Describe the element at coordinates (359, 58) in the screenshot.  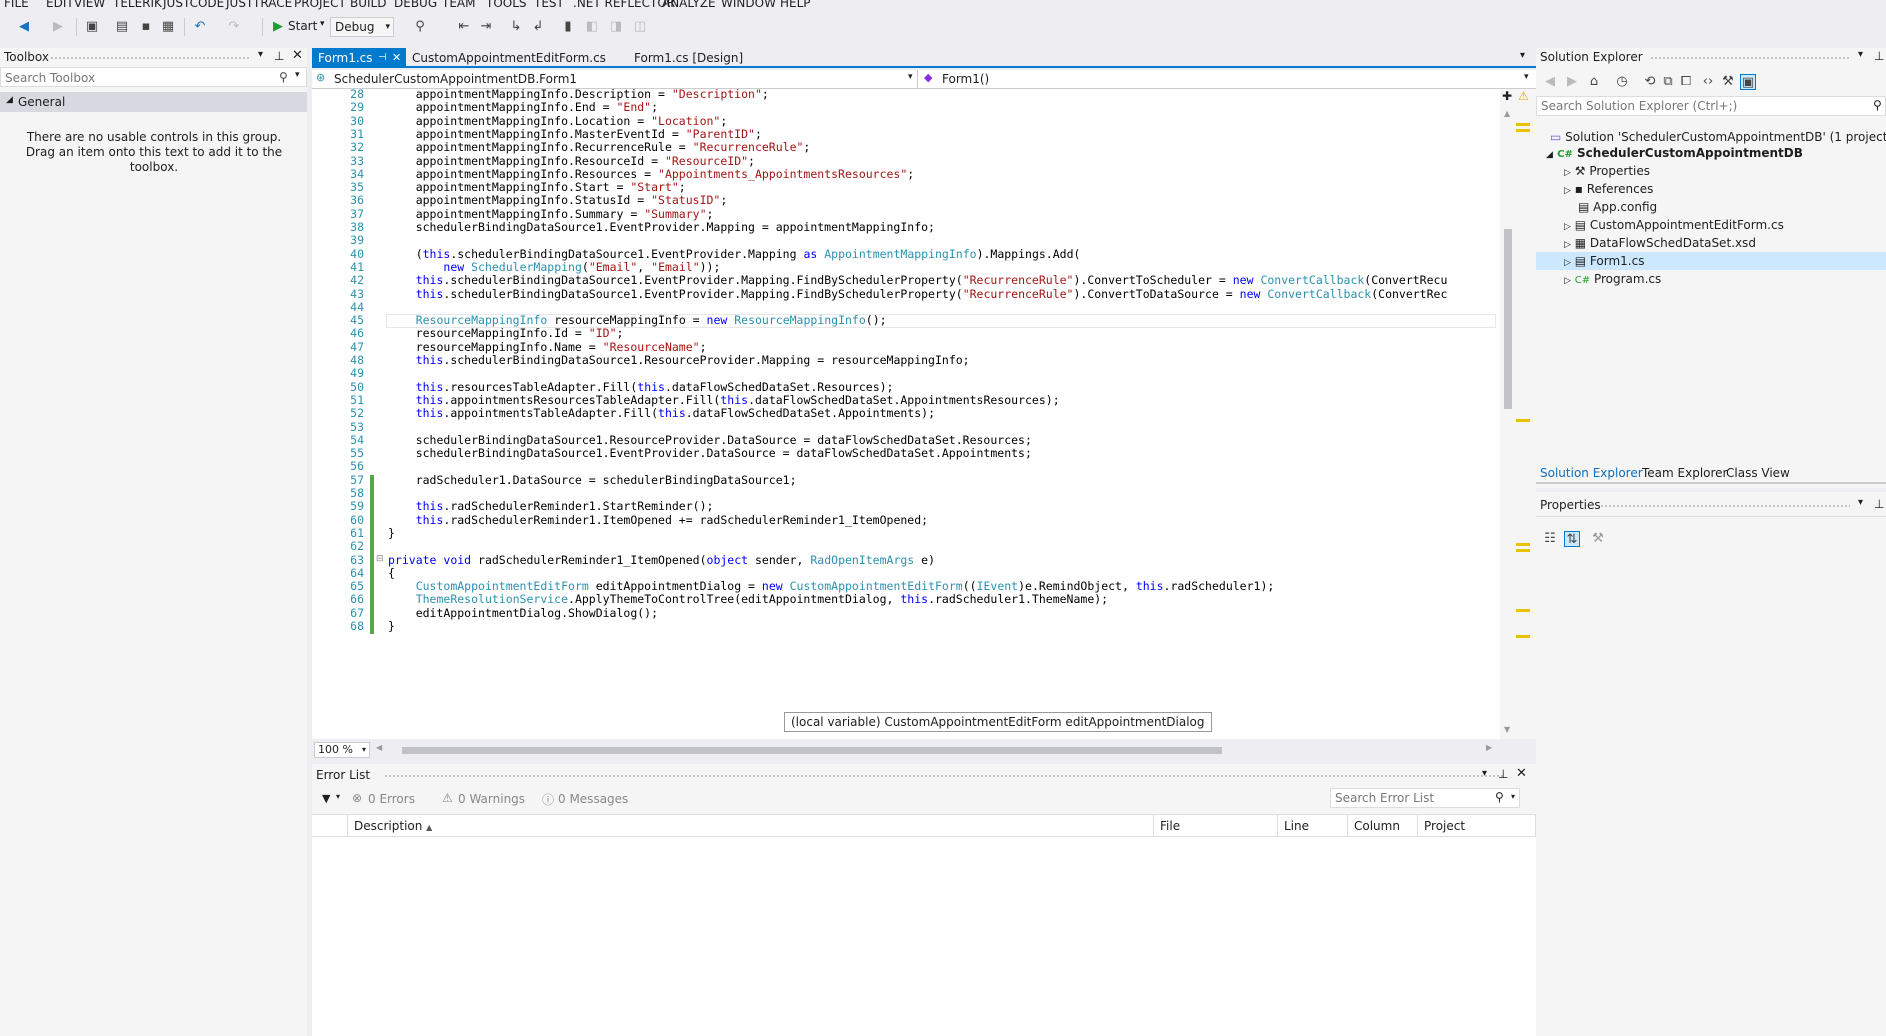
I see `tab-form1-cs: Form1.cs ⊣ ✕` at that location.